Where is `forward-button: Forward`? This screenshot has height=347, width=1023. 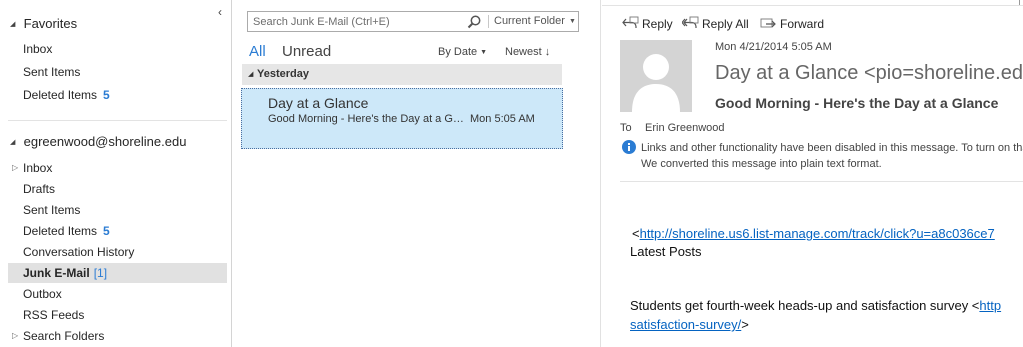
forward-button: Forward is located at coordinates (792, 24).